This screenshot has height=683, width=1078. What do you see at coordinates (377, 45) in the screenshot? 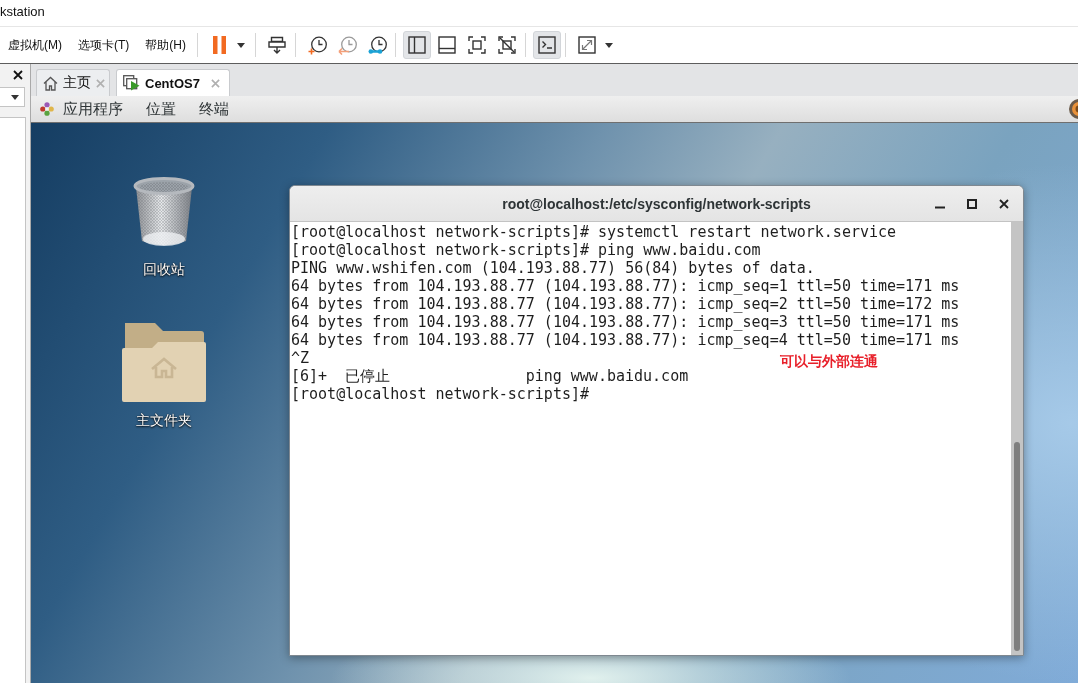
I see `clock-wrench-icon` at bounding box center [377, 45].